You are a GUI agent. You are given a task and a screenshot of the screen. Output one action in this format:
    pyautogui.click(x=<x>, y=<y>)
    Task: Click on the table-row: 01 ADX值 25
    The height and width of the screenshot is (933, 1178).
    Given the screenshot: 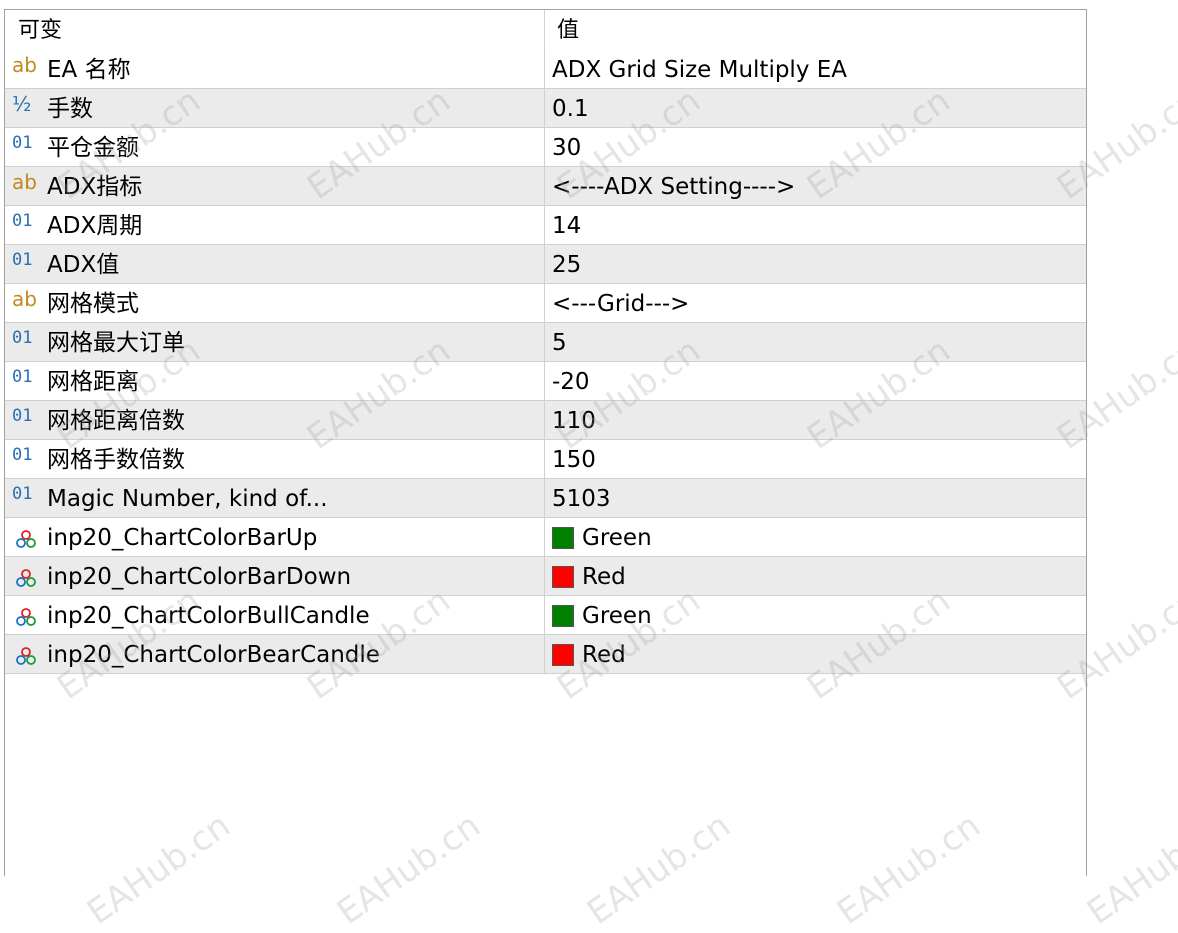 What is the action you would take?
    pyautogui.click(x=545, y=264)
    